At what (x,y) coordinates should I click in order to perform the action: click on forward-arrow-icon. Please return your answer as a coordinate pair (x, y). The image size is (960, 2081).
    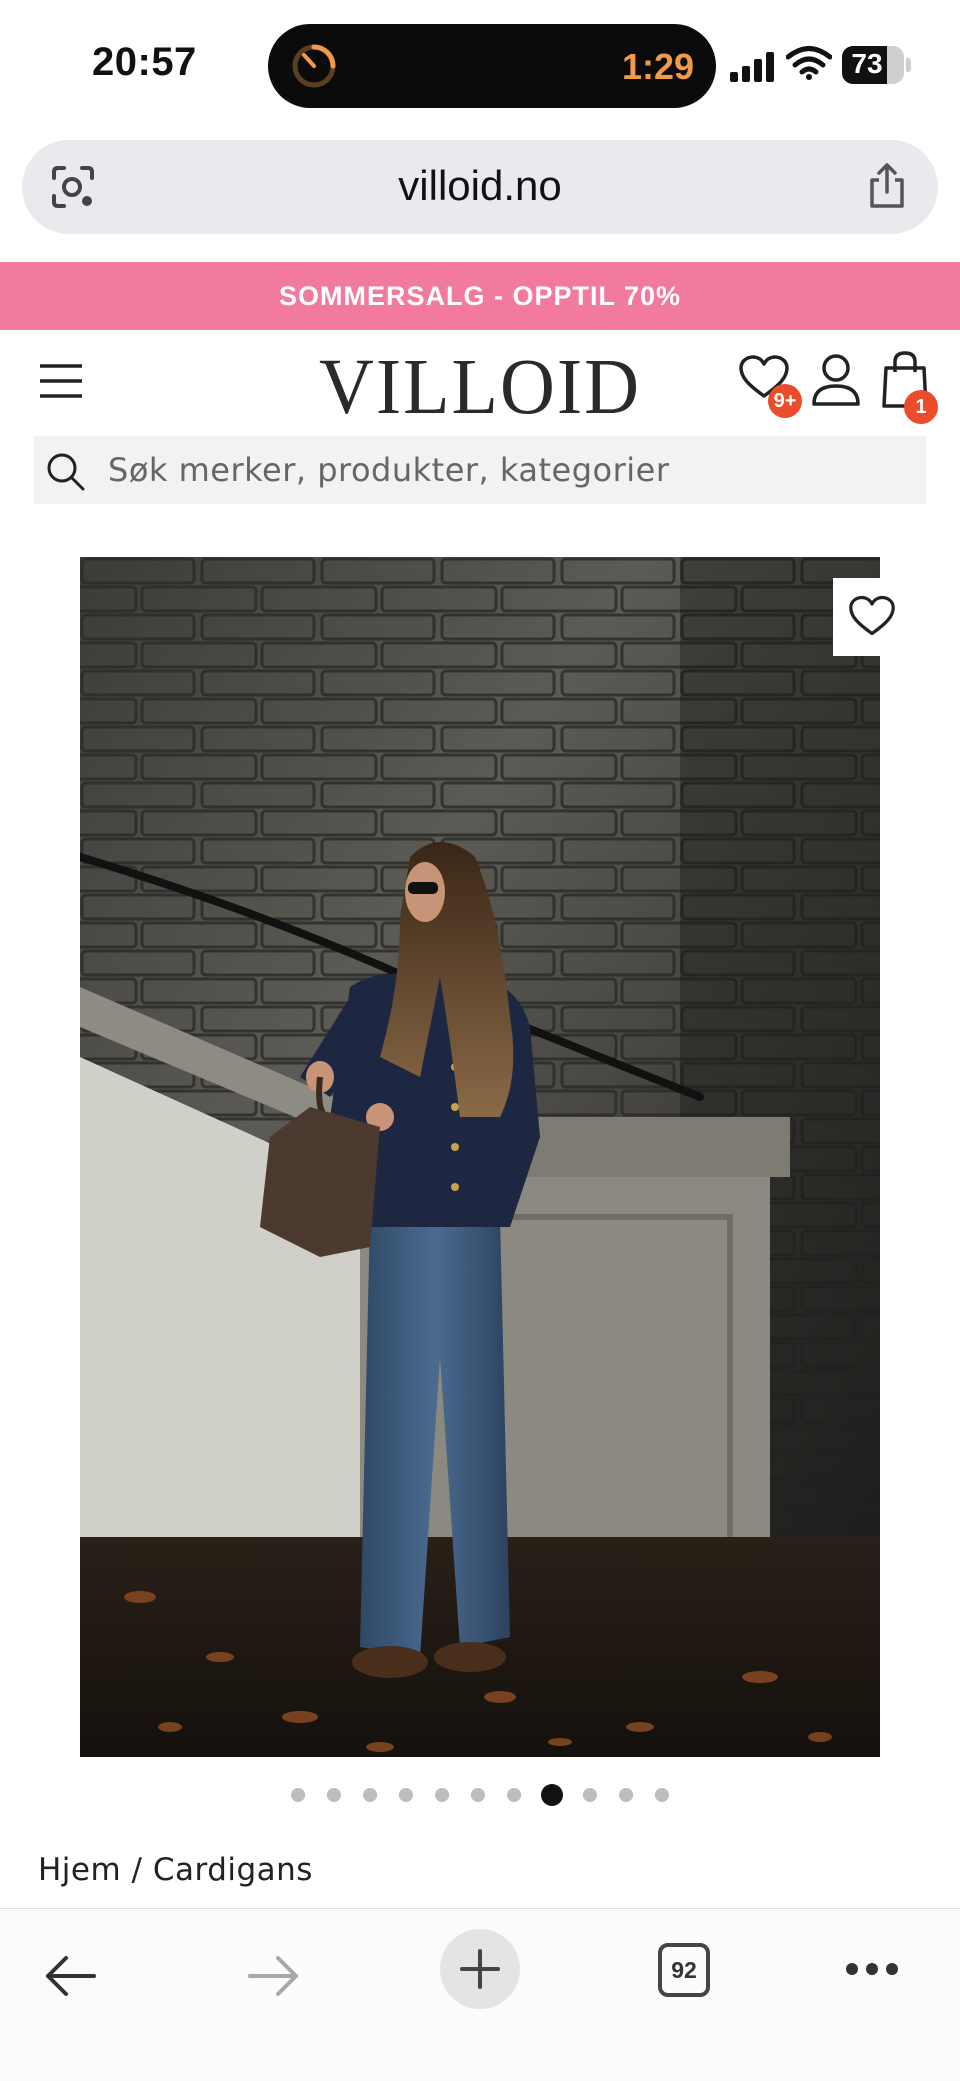
    Looking at the image, I should click on (274, 1976).